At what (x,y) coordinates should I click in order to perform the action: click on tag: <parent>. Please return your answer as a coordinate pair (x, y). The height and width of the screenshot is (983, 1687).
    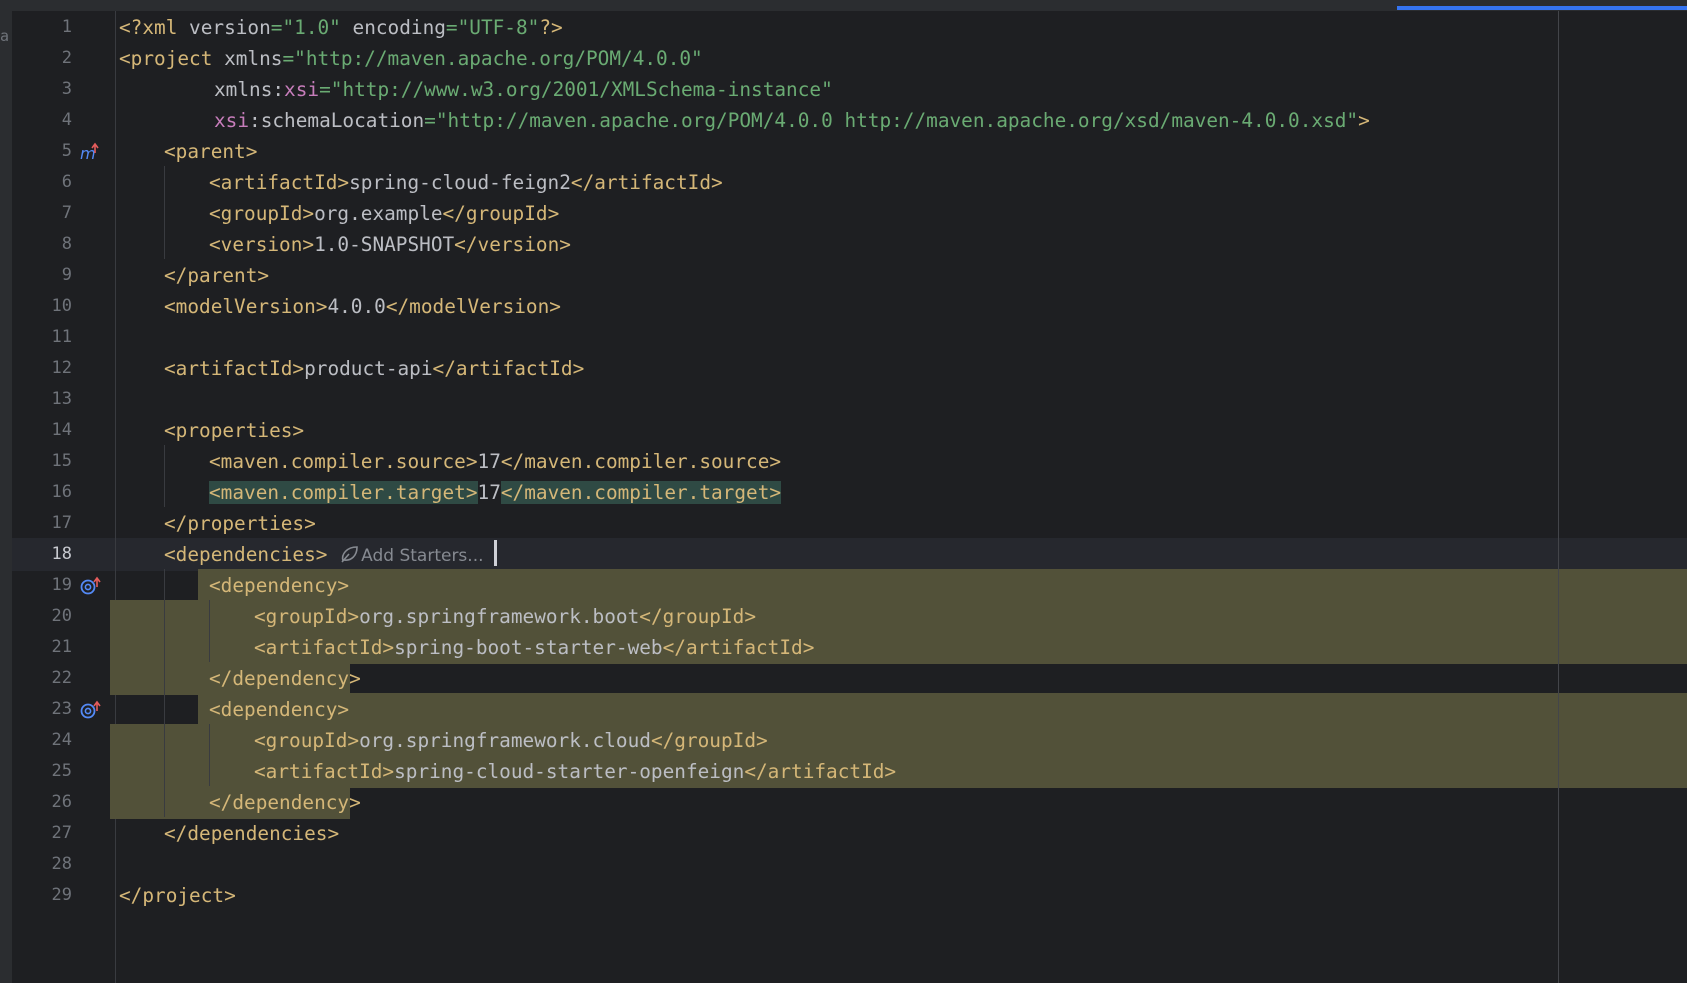
    Looking at the image, I should click on (211, 151).